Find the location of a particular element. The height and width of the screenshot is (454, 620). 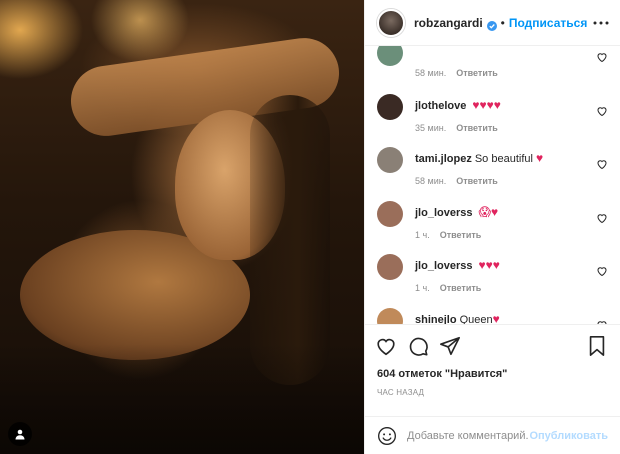

comment-item: jlo_loverss 😱♥ 1 ч. Ответить is located at coordinates (492, 222).